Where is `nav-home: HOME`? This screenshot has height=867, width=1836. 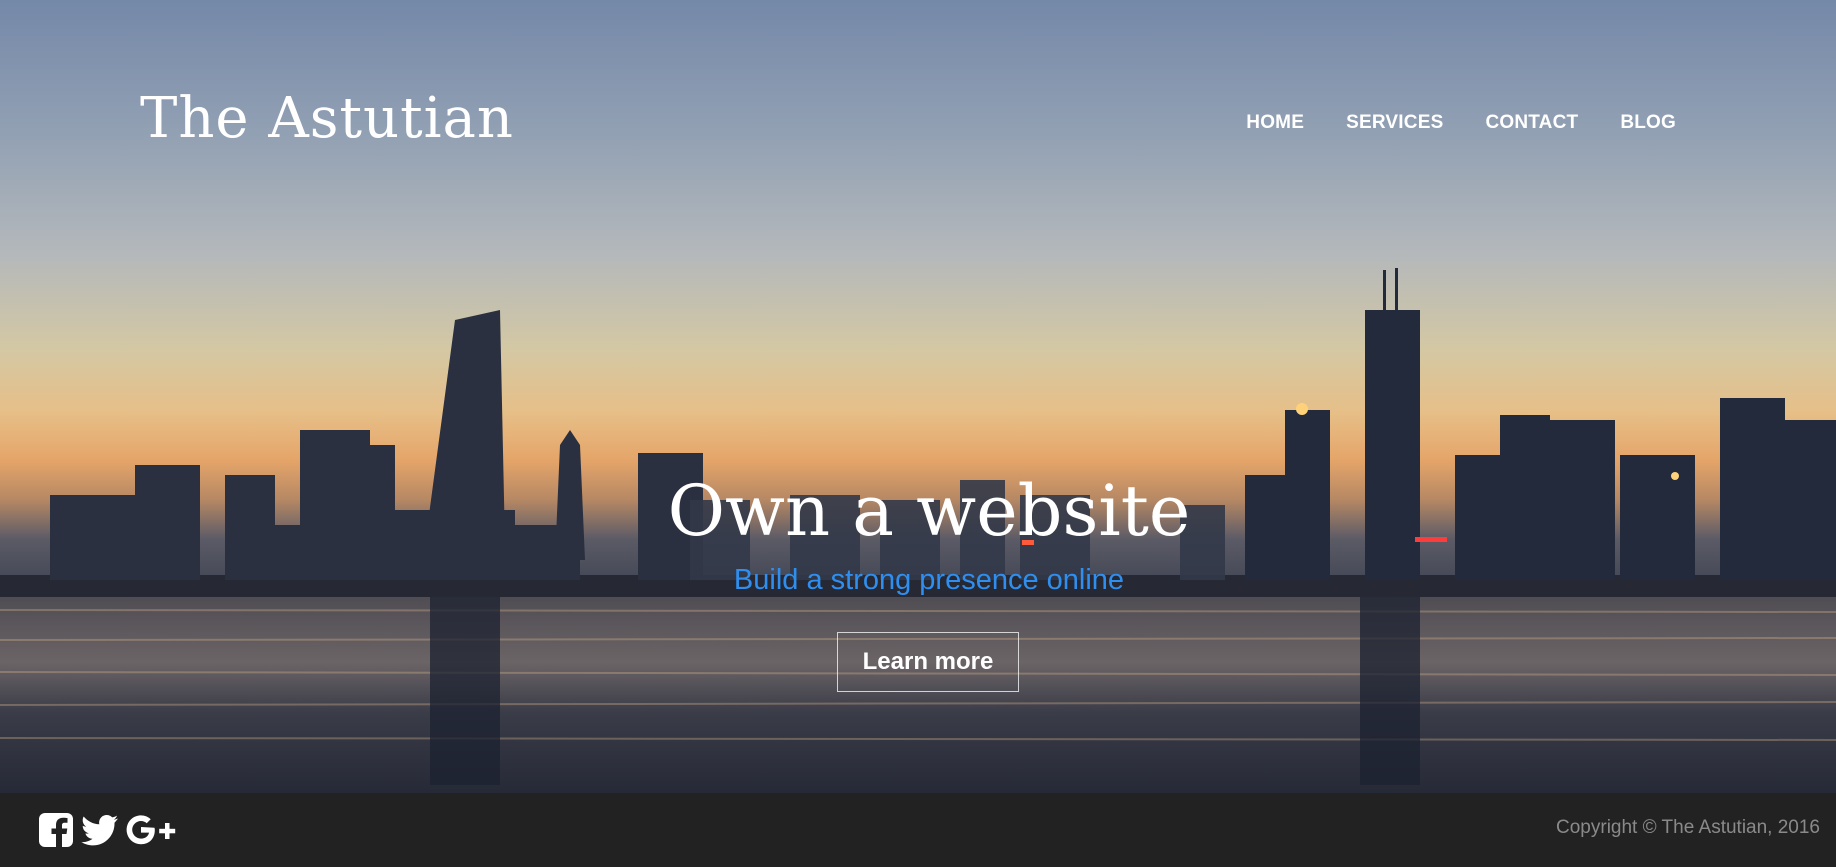 nav-home: HOME is located at coordinates (1275, 123).